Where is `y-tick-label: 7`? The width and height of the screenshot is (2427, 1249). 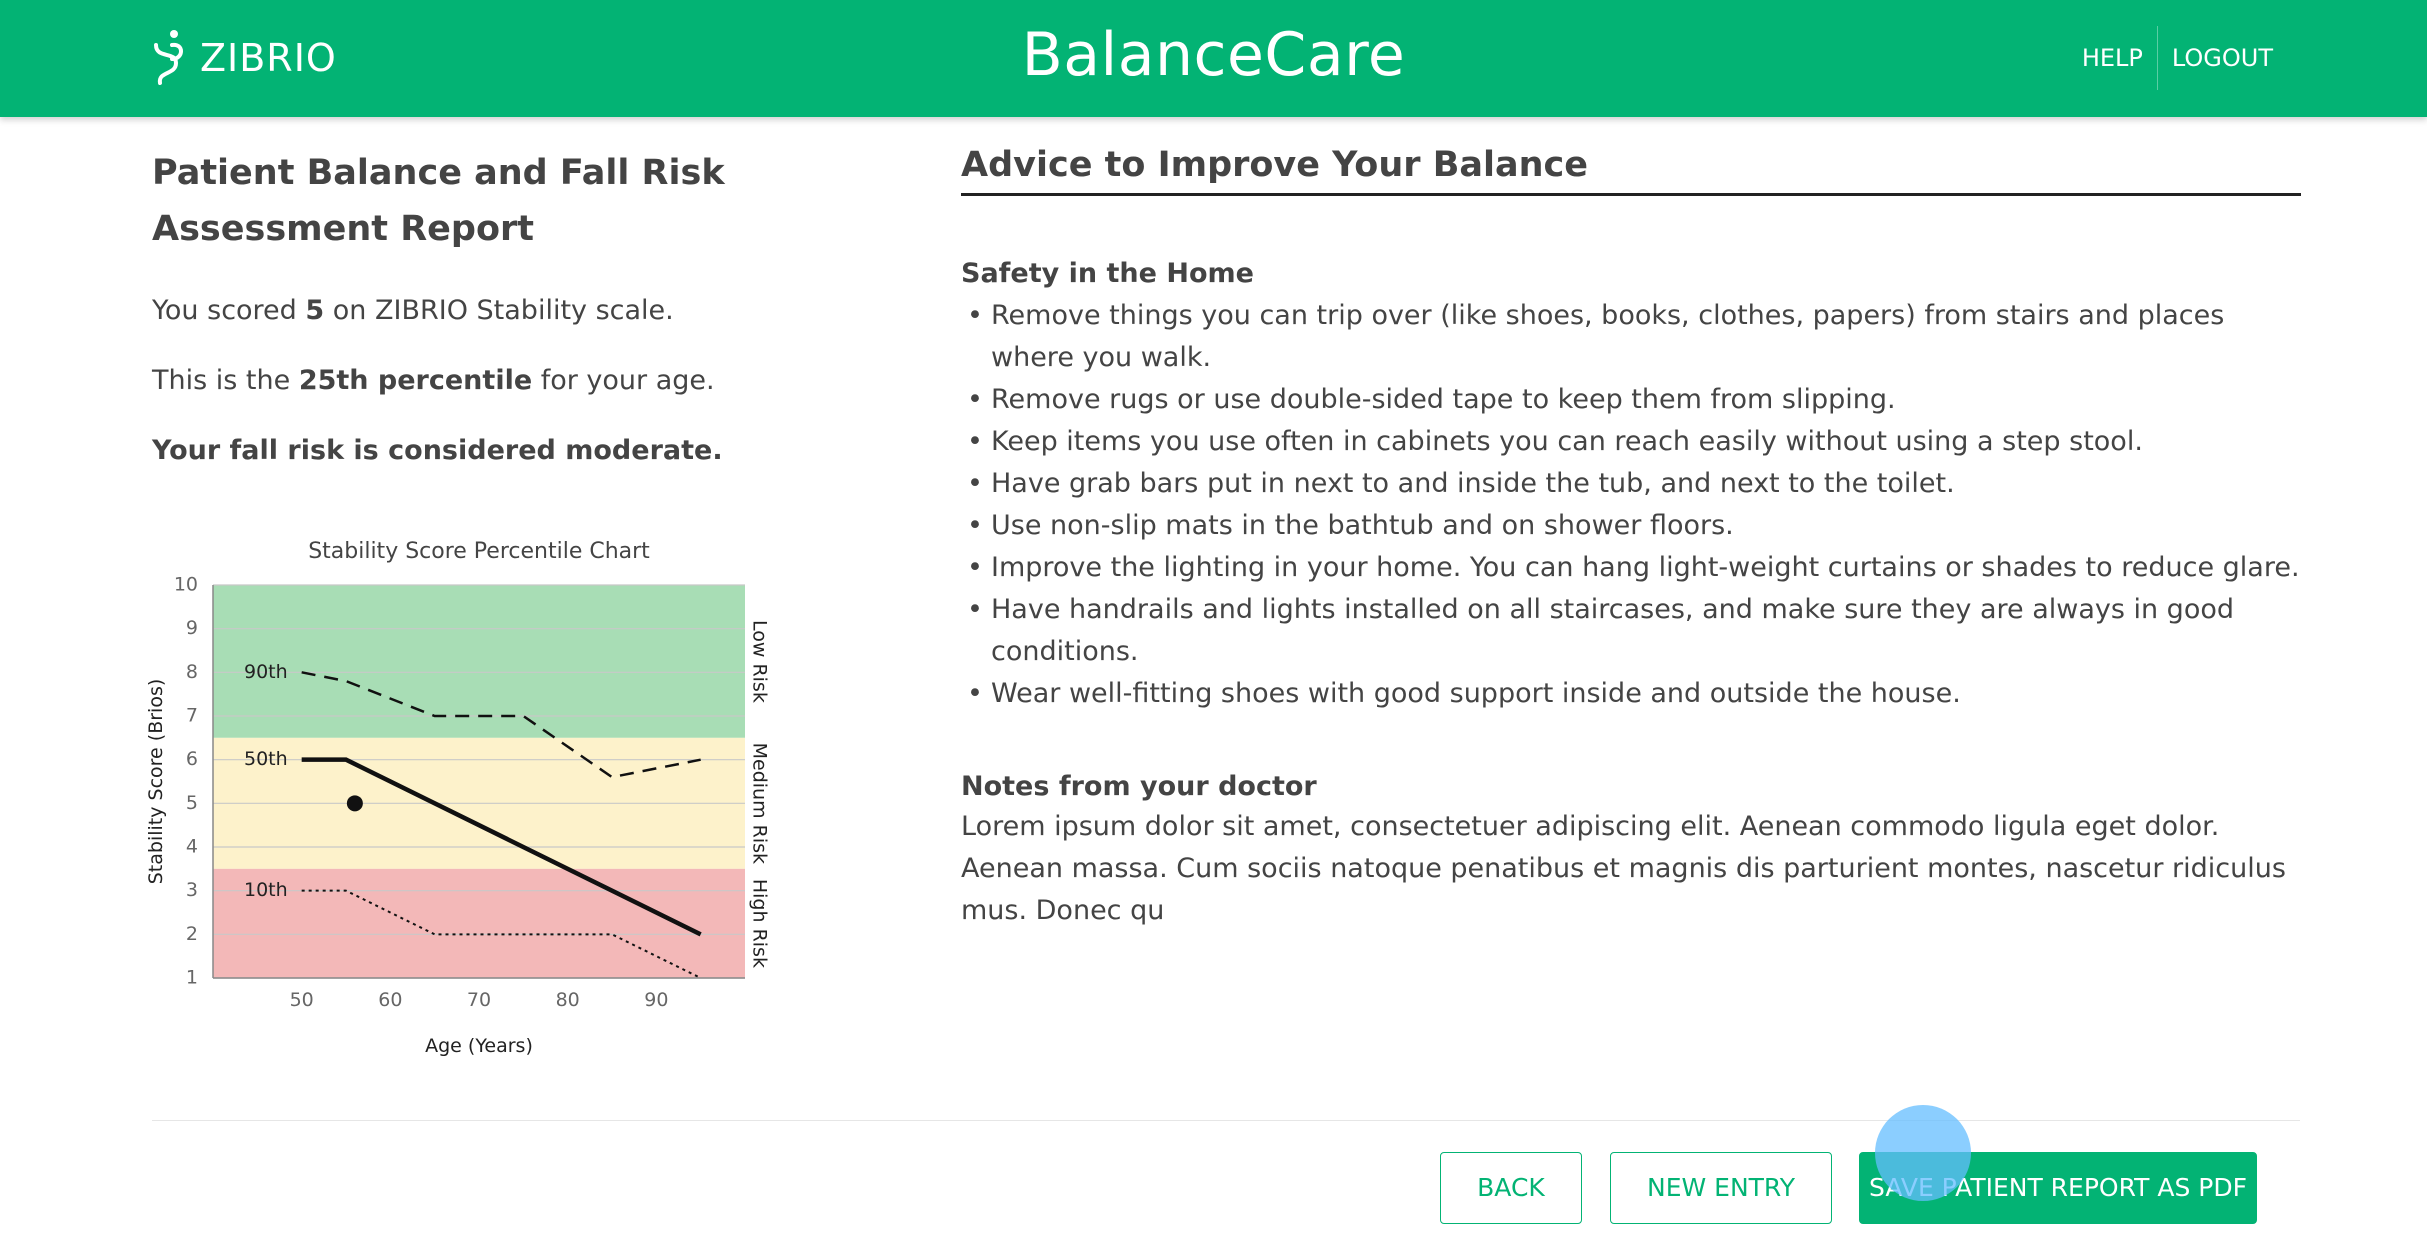 y-tick-label: 7 is located at coordinates (192, 716).